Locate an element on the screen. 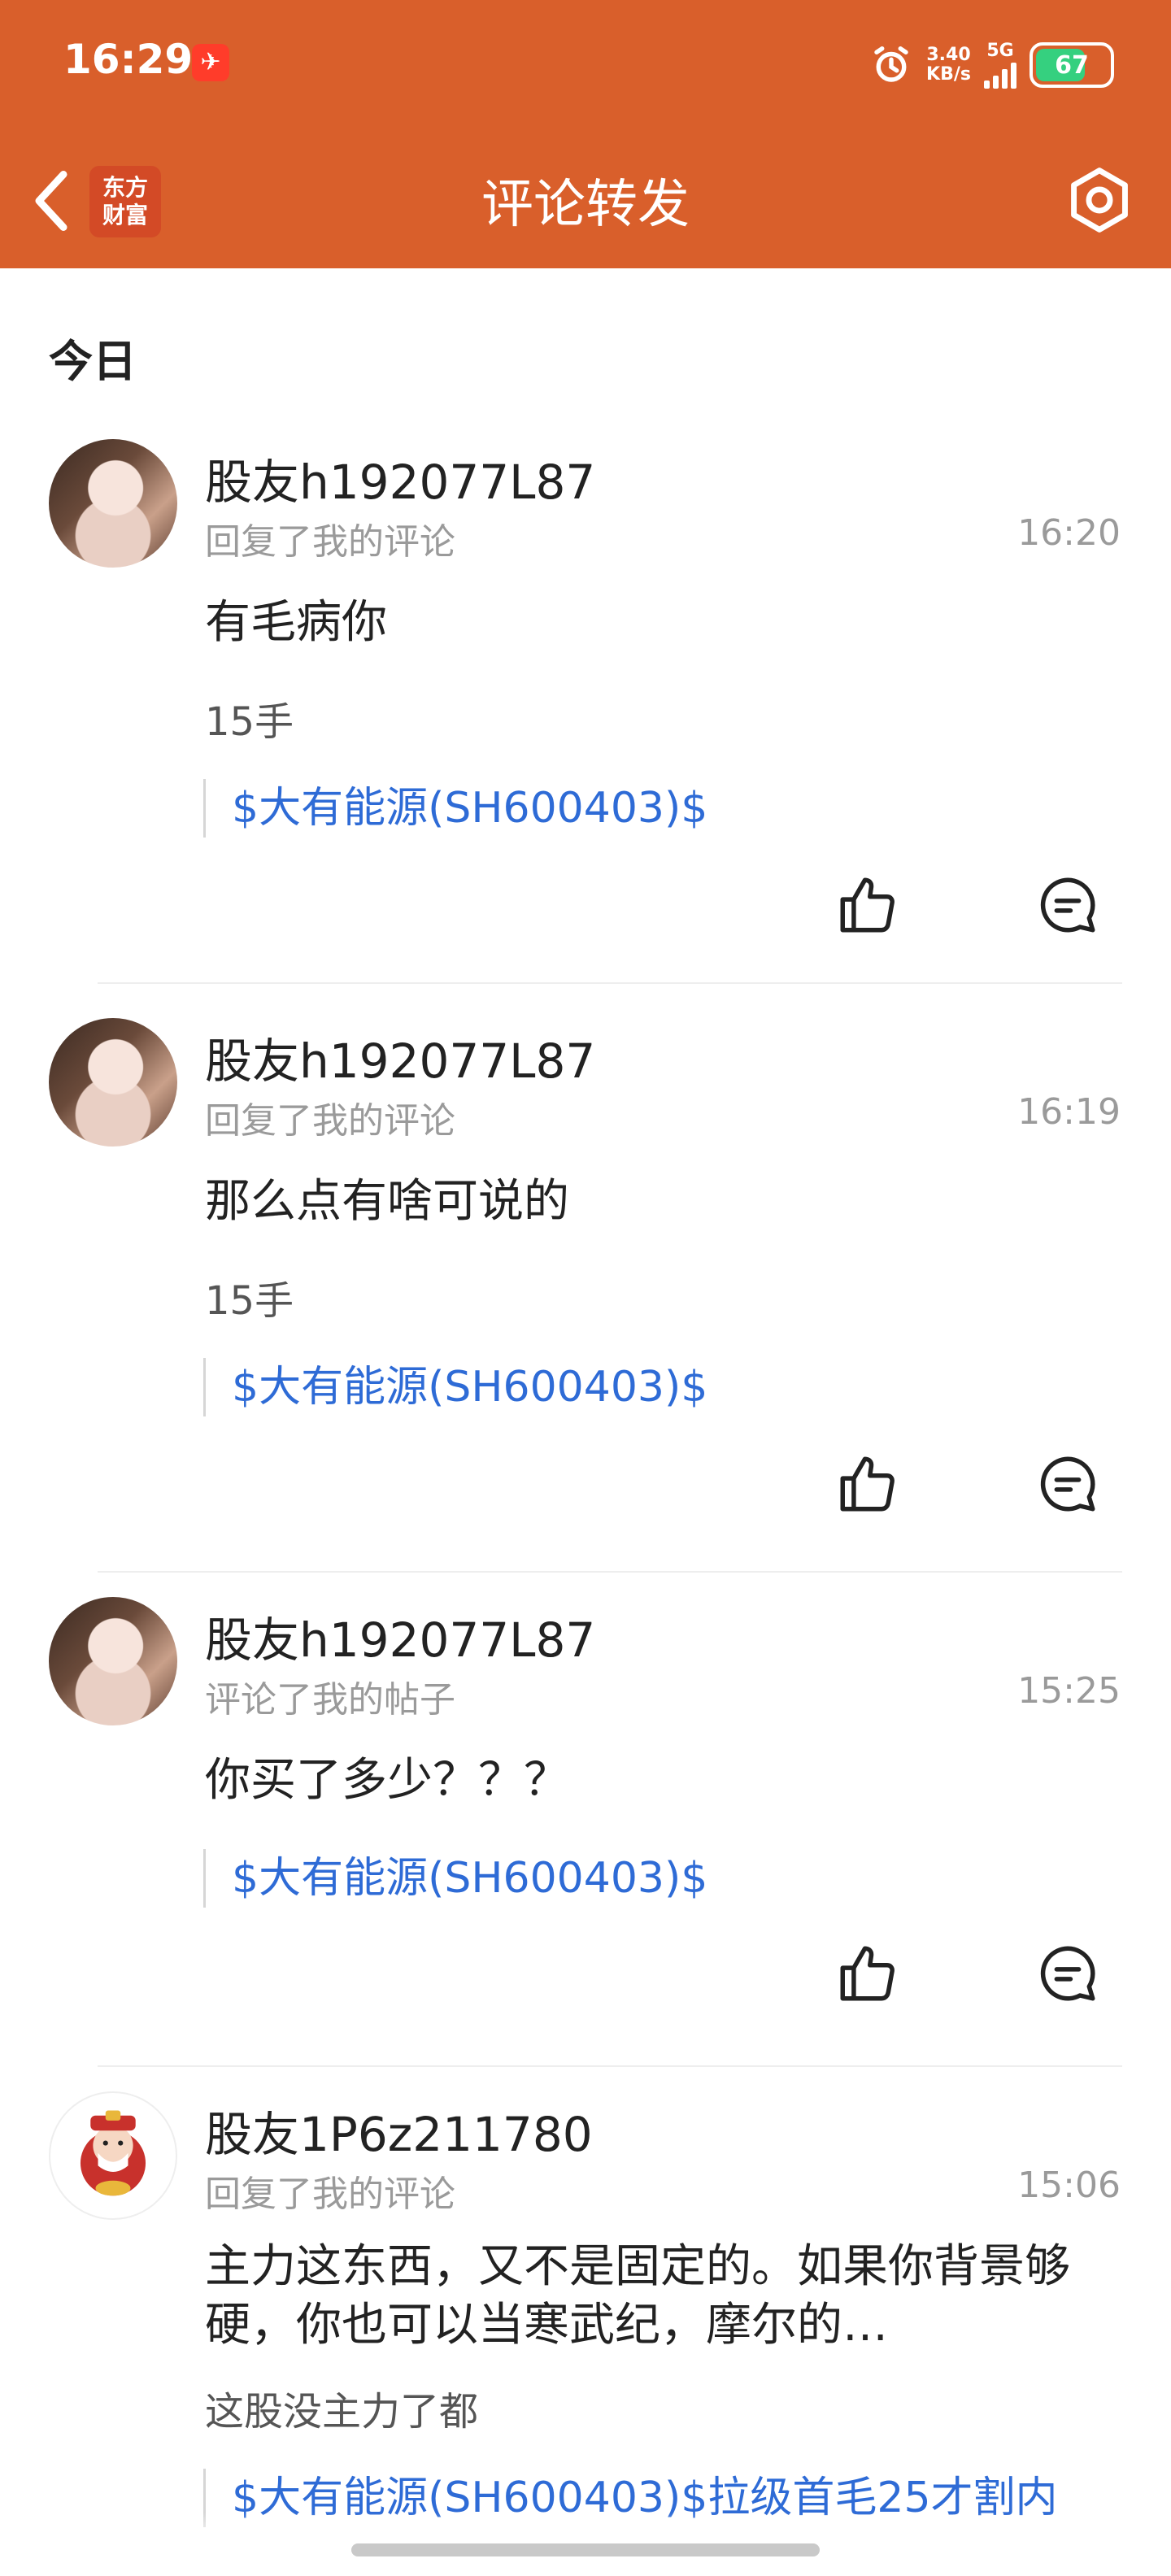 This screenshot has width=1171, height=2576. network-type: 5G is located at coordinates (1000, 65).